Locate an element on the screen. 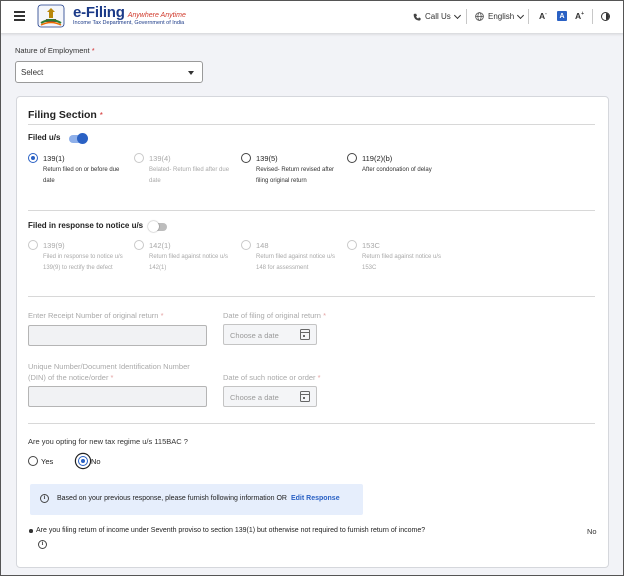 This screenshot has width=624, height=576. language-label: English is located at coordinates (501, 16).